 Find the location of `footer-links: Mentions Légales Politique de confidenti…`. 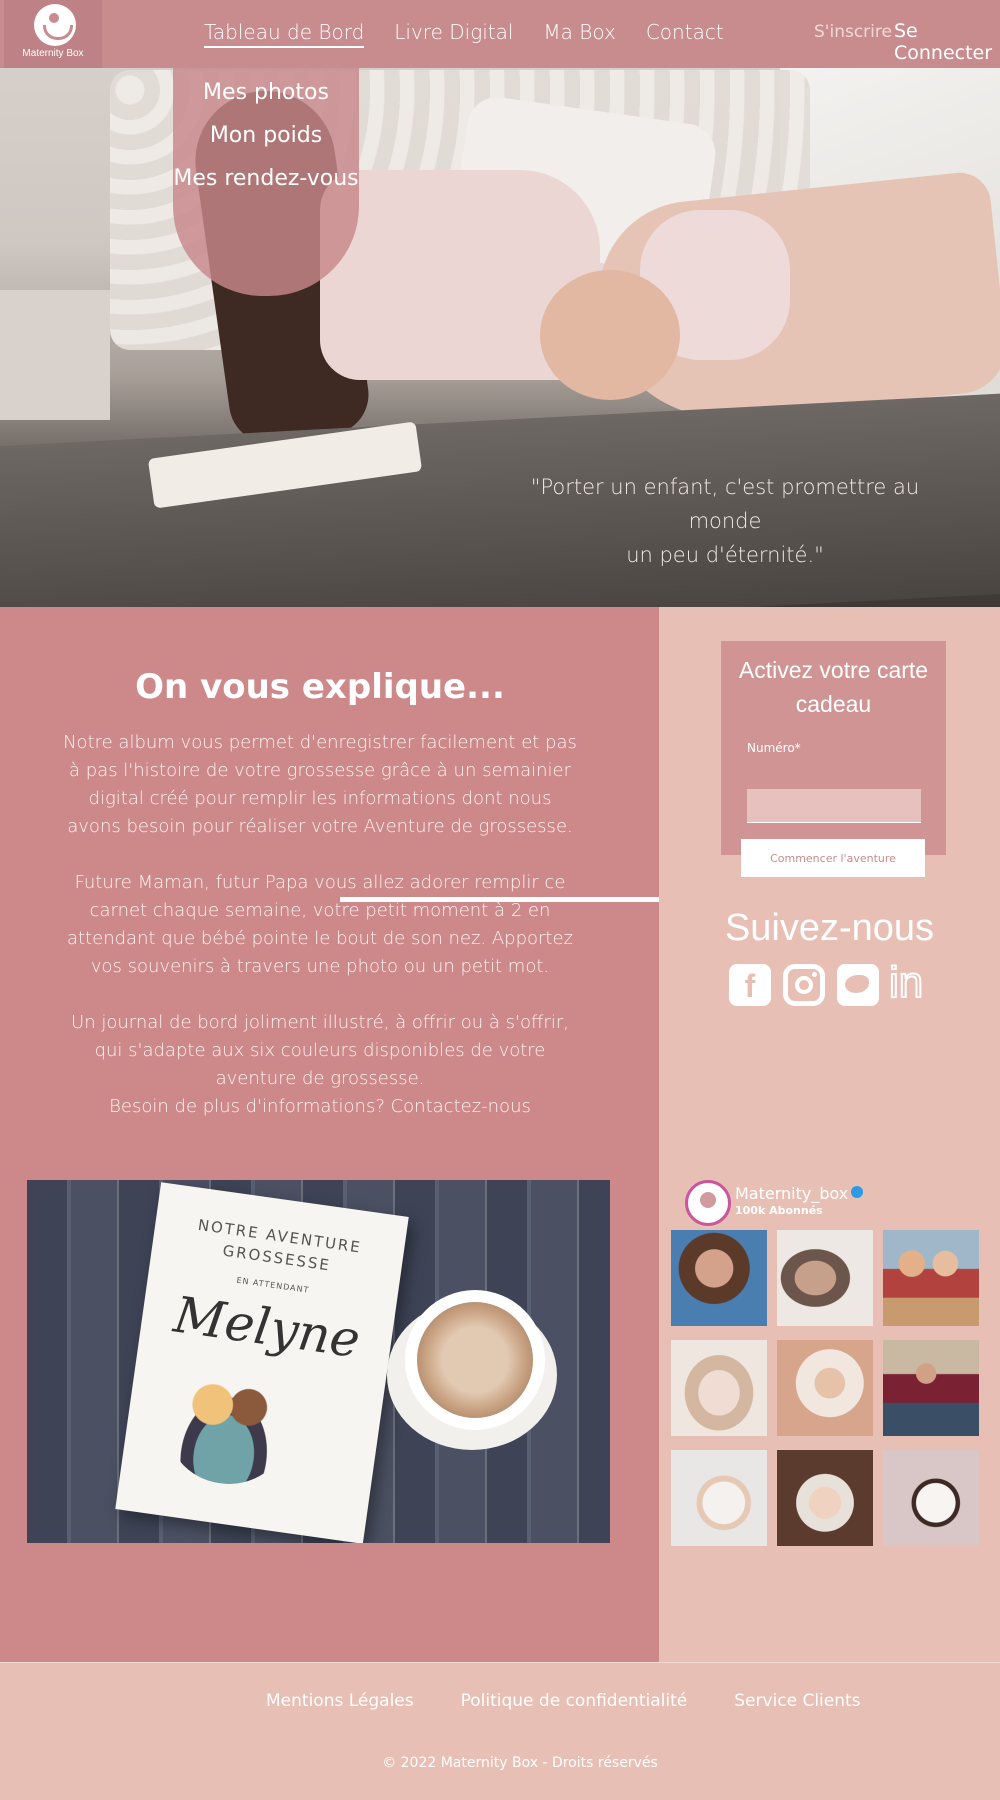

footer-links: Mentions Légales Politique de confidenti… is located at coordinates (563, 1701).